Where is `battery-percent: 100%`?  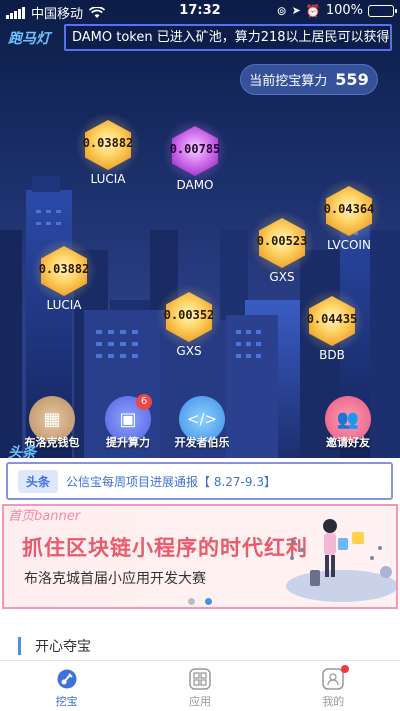 battery-percent: 100% is located at coordinates (344, 10).